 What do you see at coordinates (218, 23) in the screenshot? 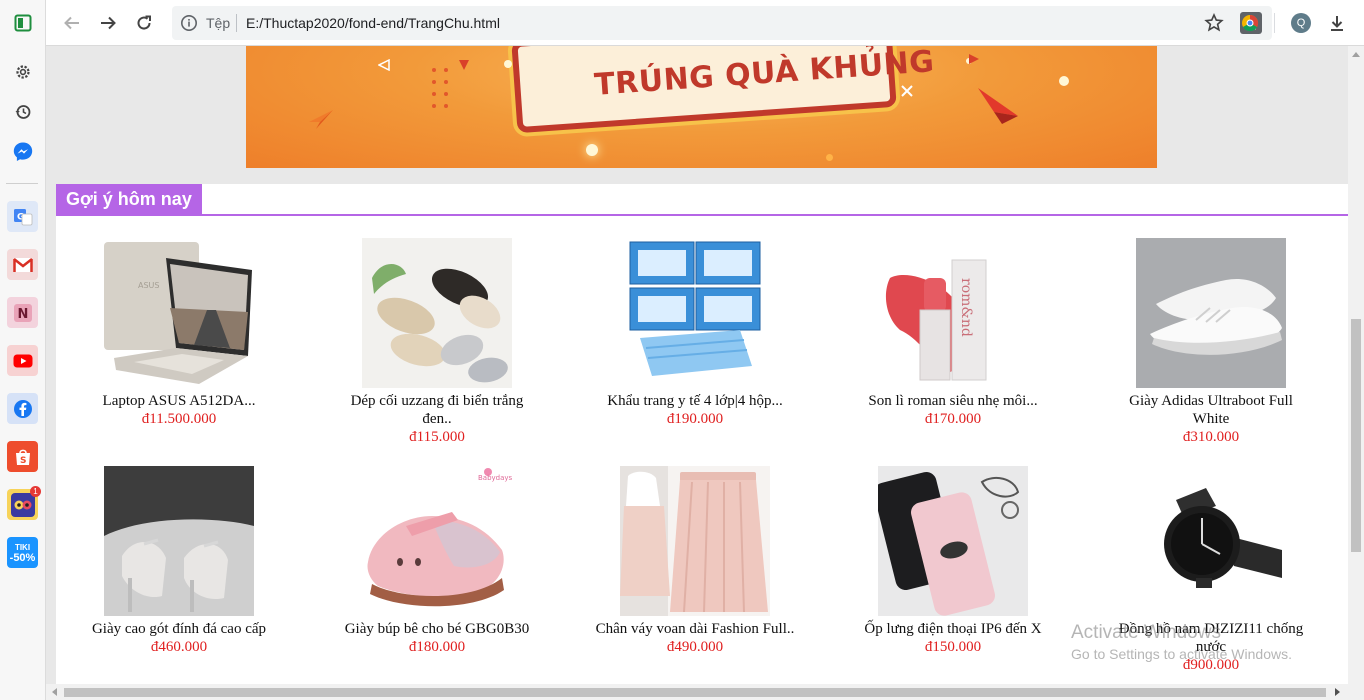
I see `url-scheme-label: Tệp` at bounding box center [218, 23].